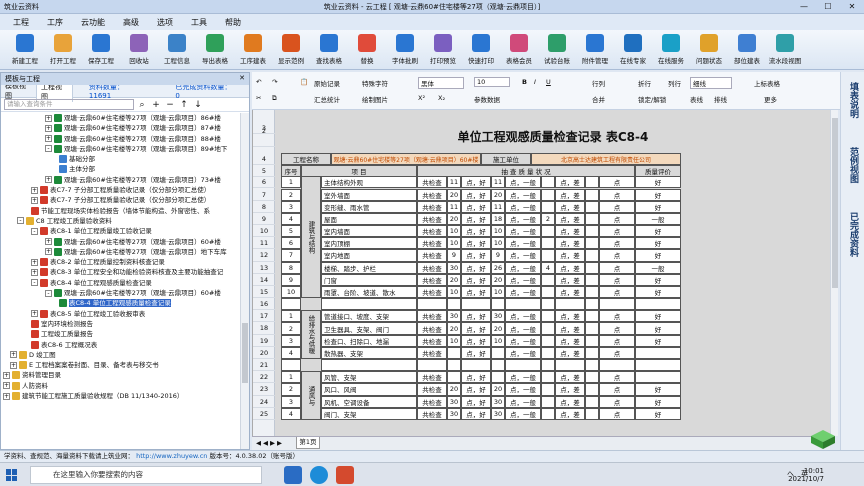 Image resolution: width=864 pixels, height=486 pixels. I want to click on table-cell: 一般, so click(658, 219).